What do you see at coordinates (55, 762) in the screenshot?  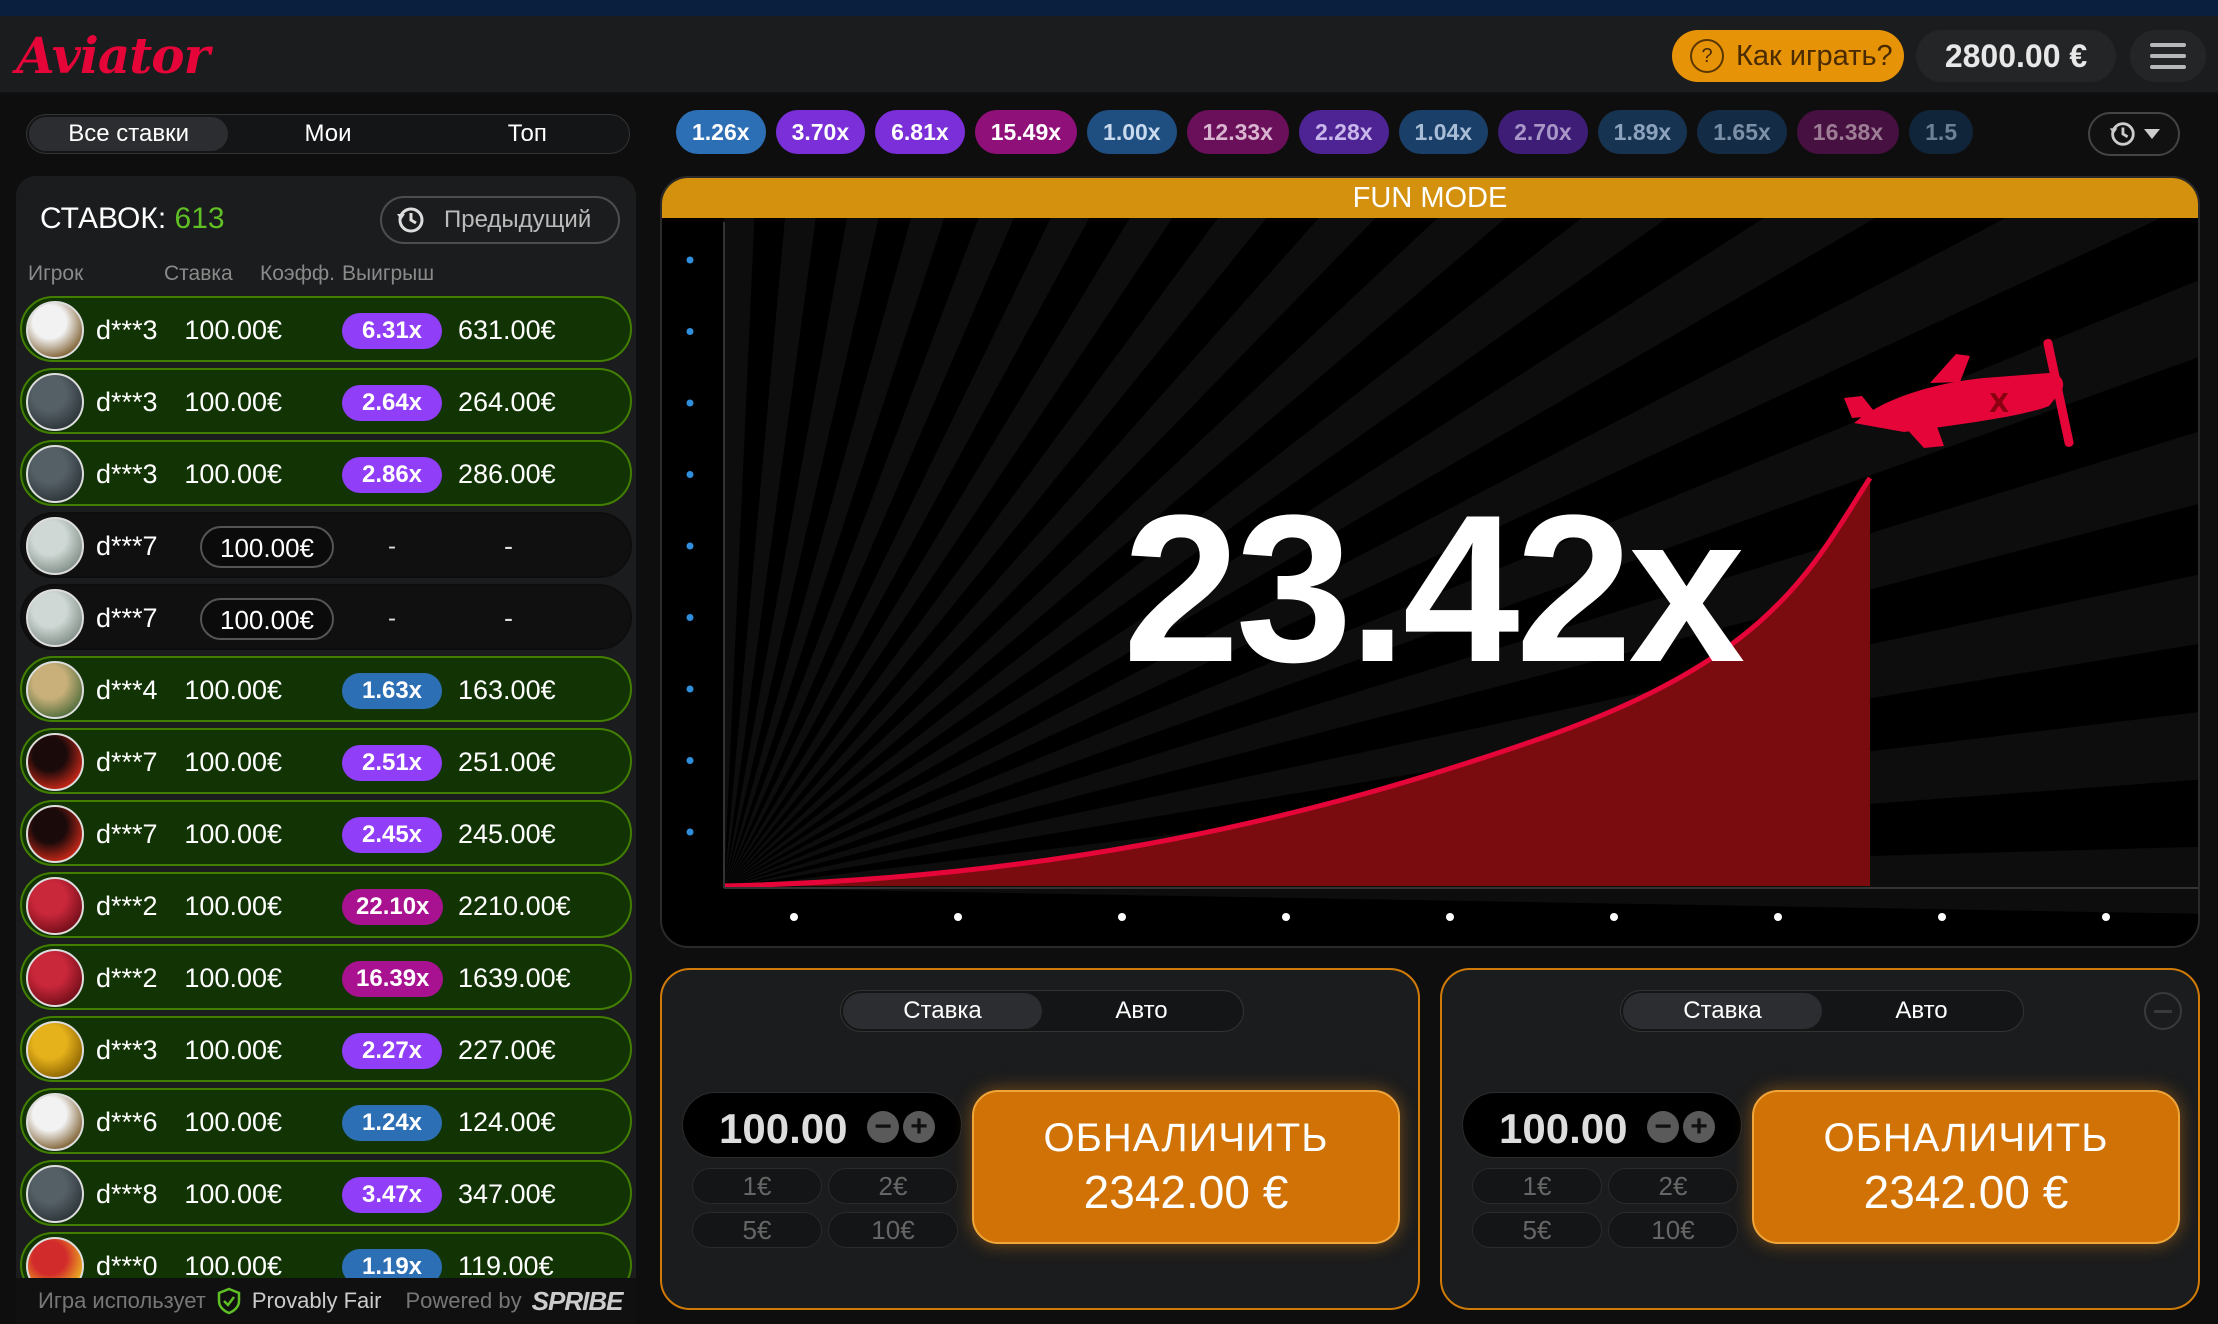 I see `mask-avatar` at bounding box center [55, 762].